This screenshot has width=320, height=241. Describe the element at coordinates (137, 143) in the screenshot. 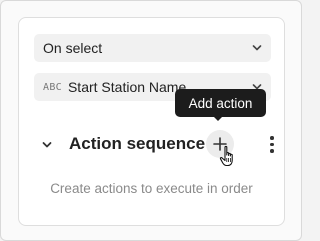

I see `action-sequence-title: Action sequence` at that location.